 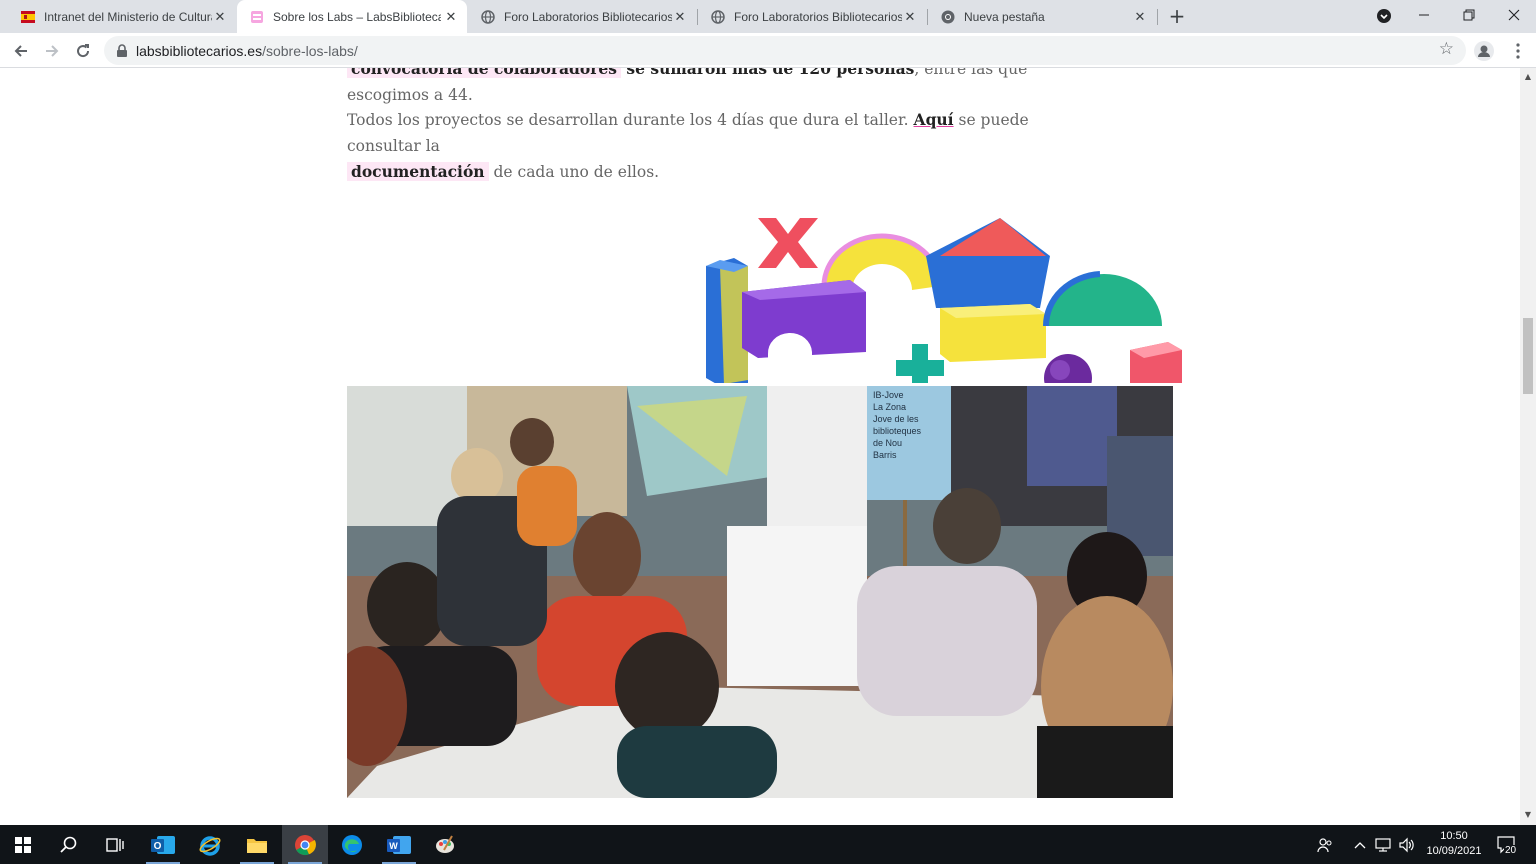 What do you see at coordinates (1407, 844) in the screenshot?
I see `volume-icon` at bounding box center [1407, 844].